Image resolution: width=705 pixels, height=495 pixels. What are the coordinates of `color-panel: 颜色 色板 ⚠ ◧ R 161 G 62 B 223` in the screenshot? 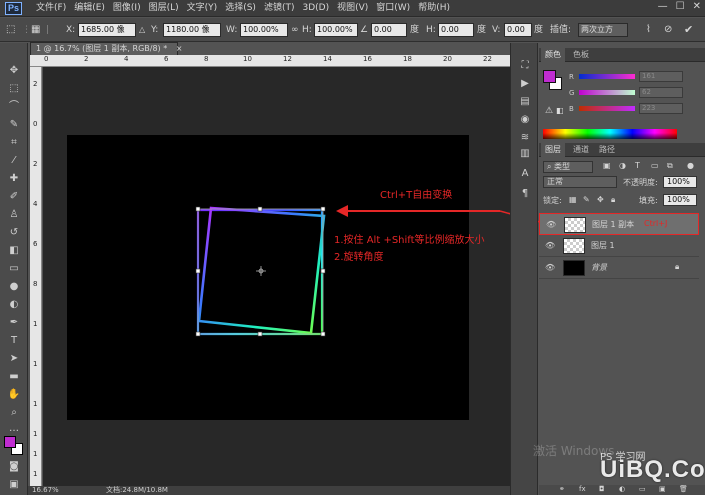 It's located at (622, 94).